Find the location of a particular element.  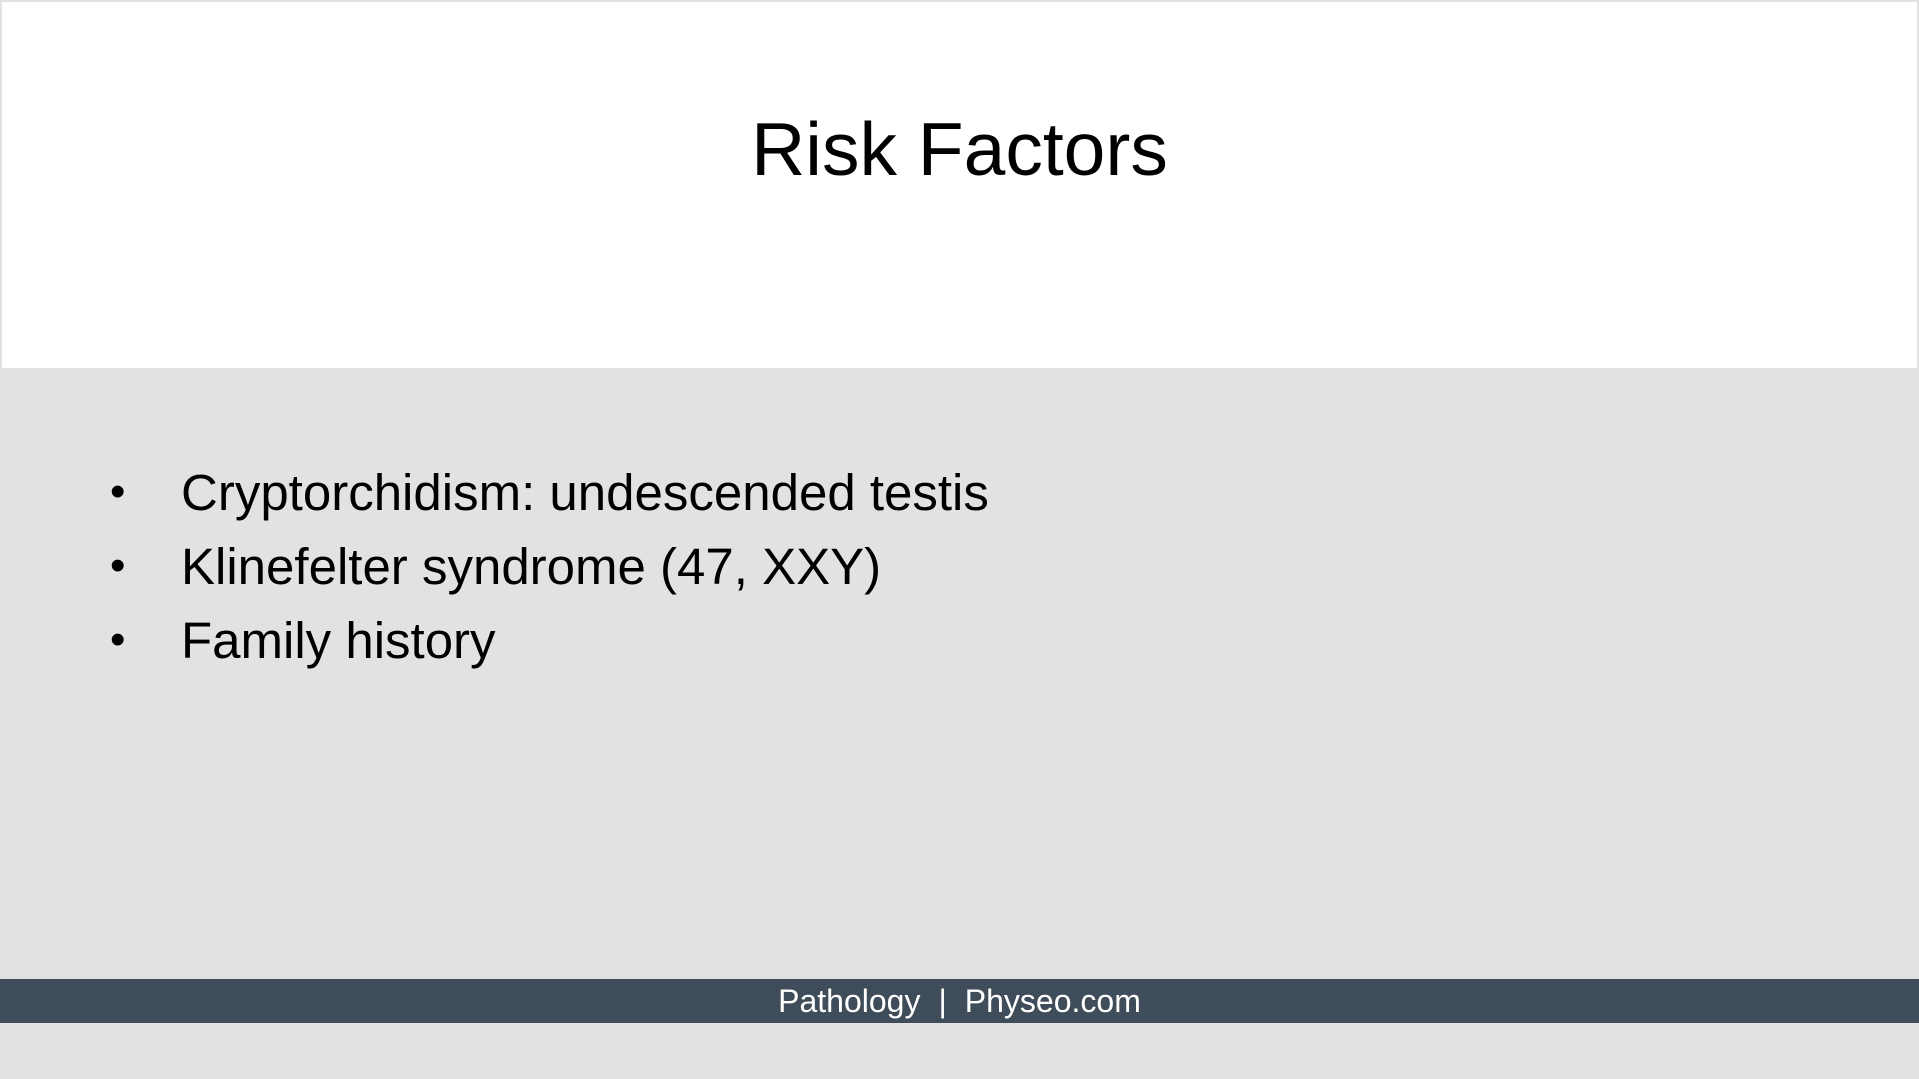

bullet-text: Family history is located at coordinates (338, 640).